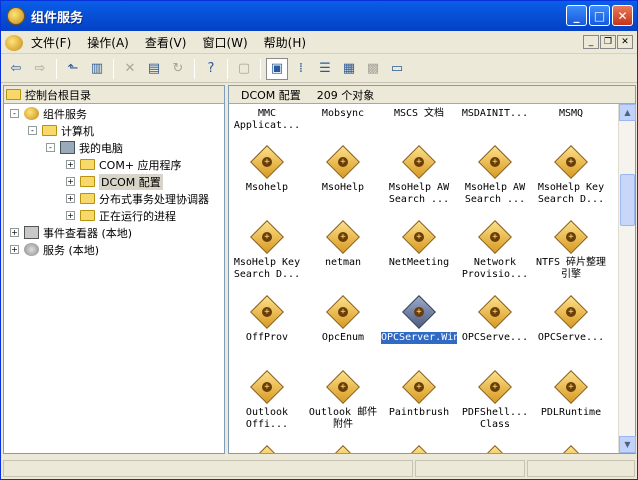 The width and height of the screenshot is (638, 480). Describe the element at coordinates (349, 69) in the screenshot. I see `detail-view-icon: ▦` at that location.